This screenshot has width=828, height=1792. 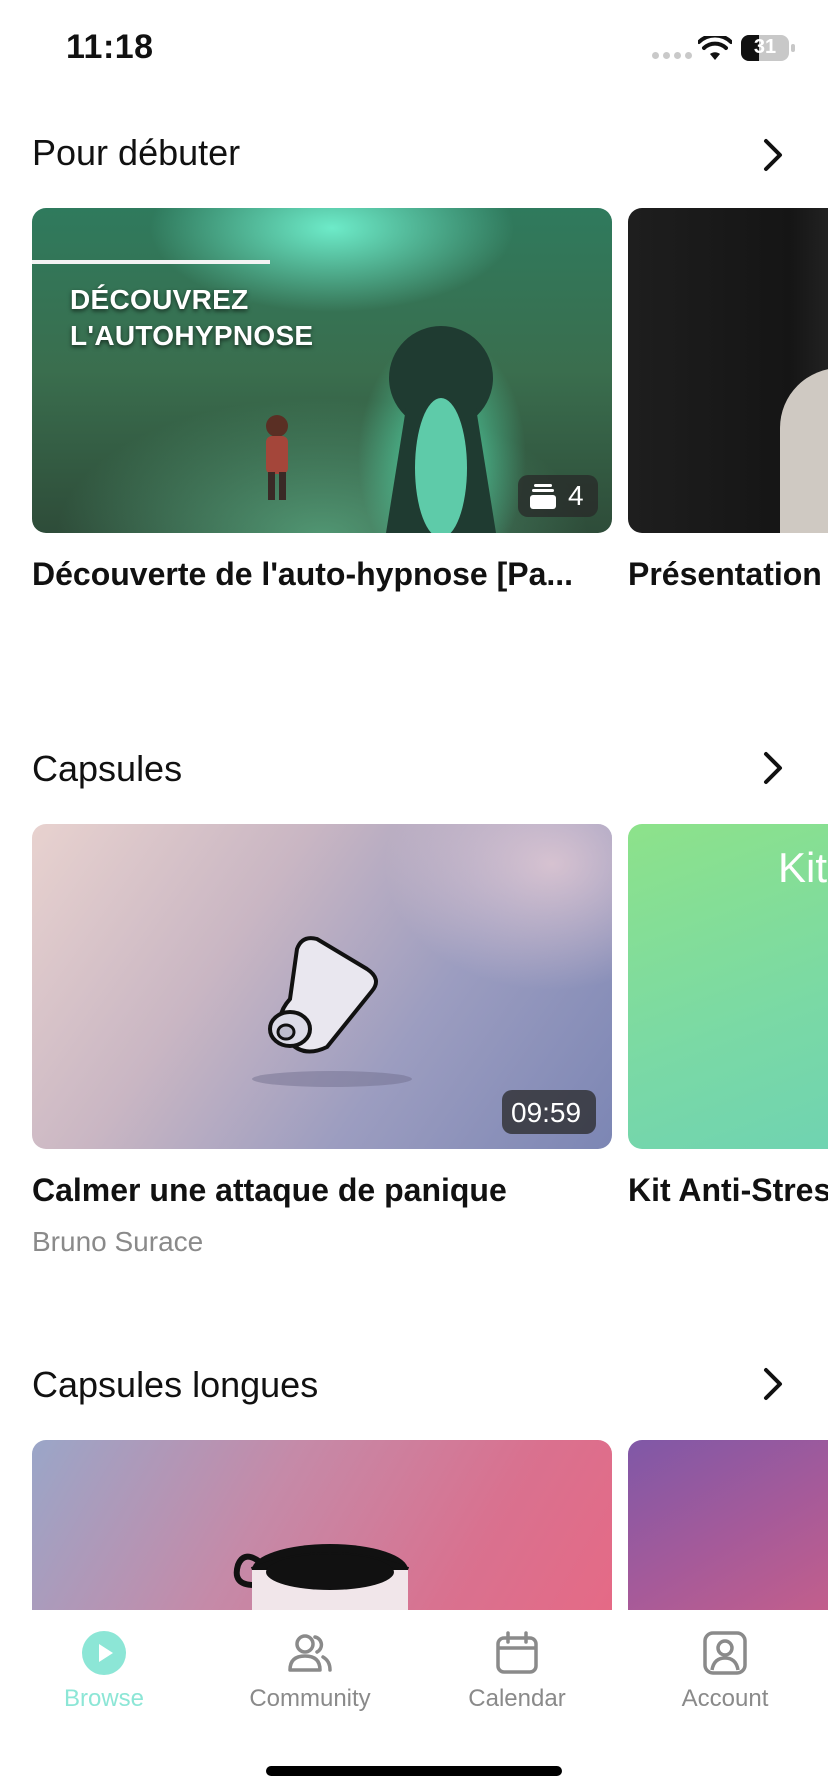 What do you see at coordinates (107, 768) in the screenshot?
I see `section-title-capsules: Capsules` at bounding box center [107, 768].